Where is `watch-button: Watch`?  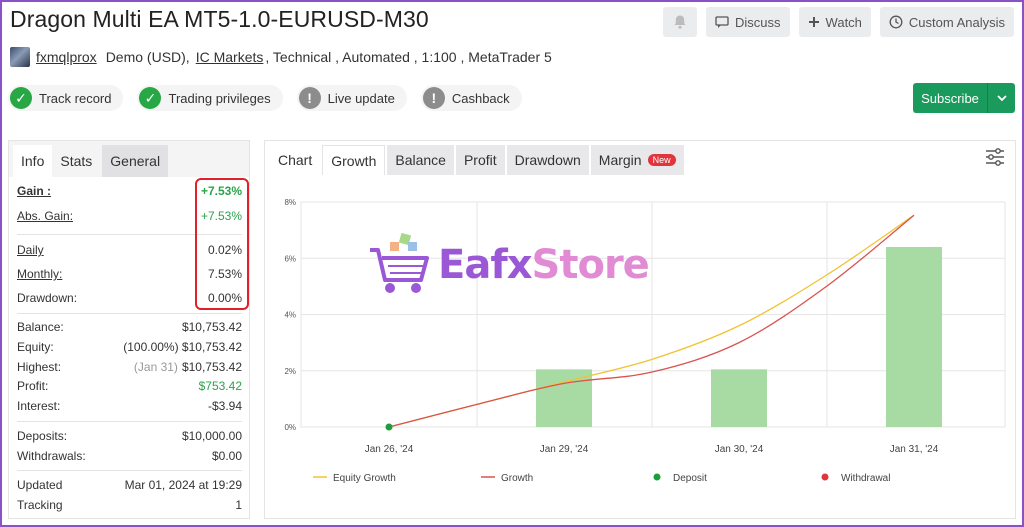
watch-button: Watch is located at coordinates (834, 22).